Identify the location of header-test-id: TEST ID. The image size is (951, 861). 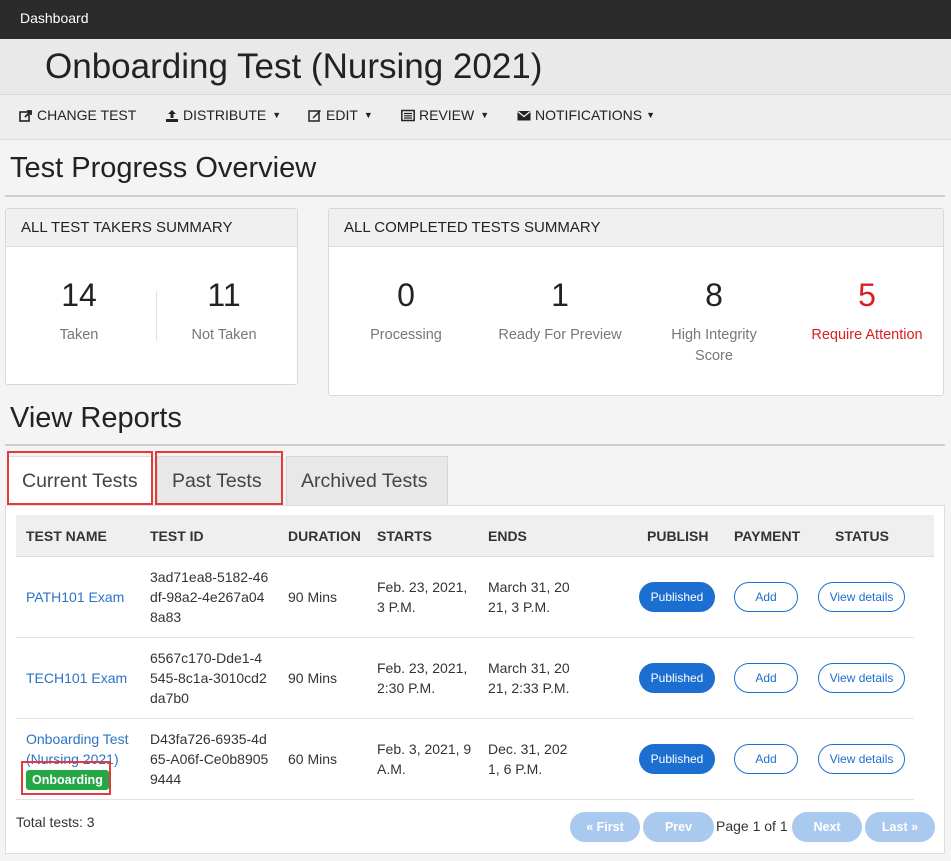
(177, 536).